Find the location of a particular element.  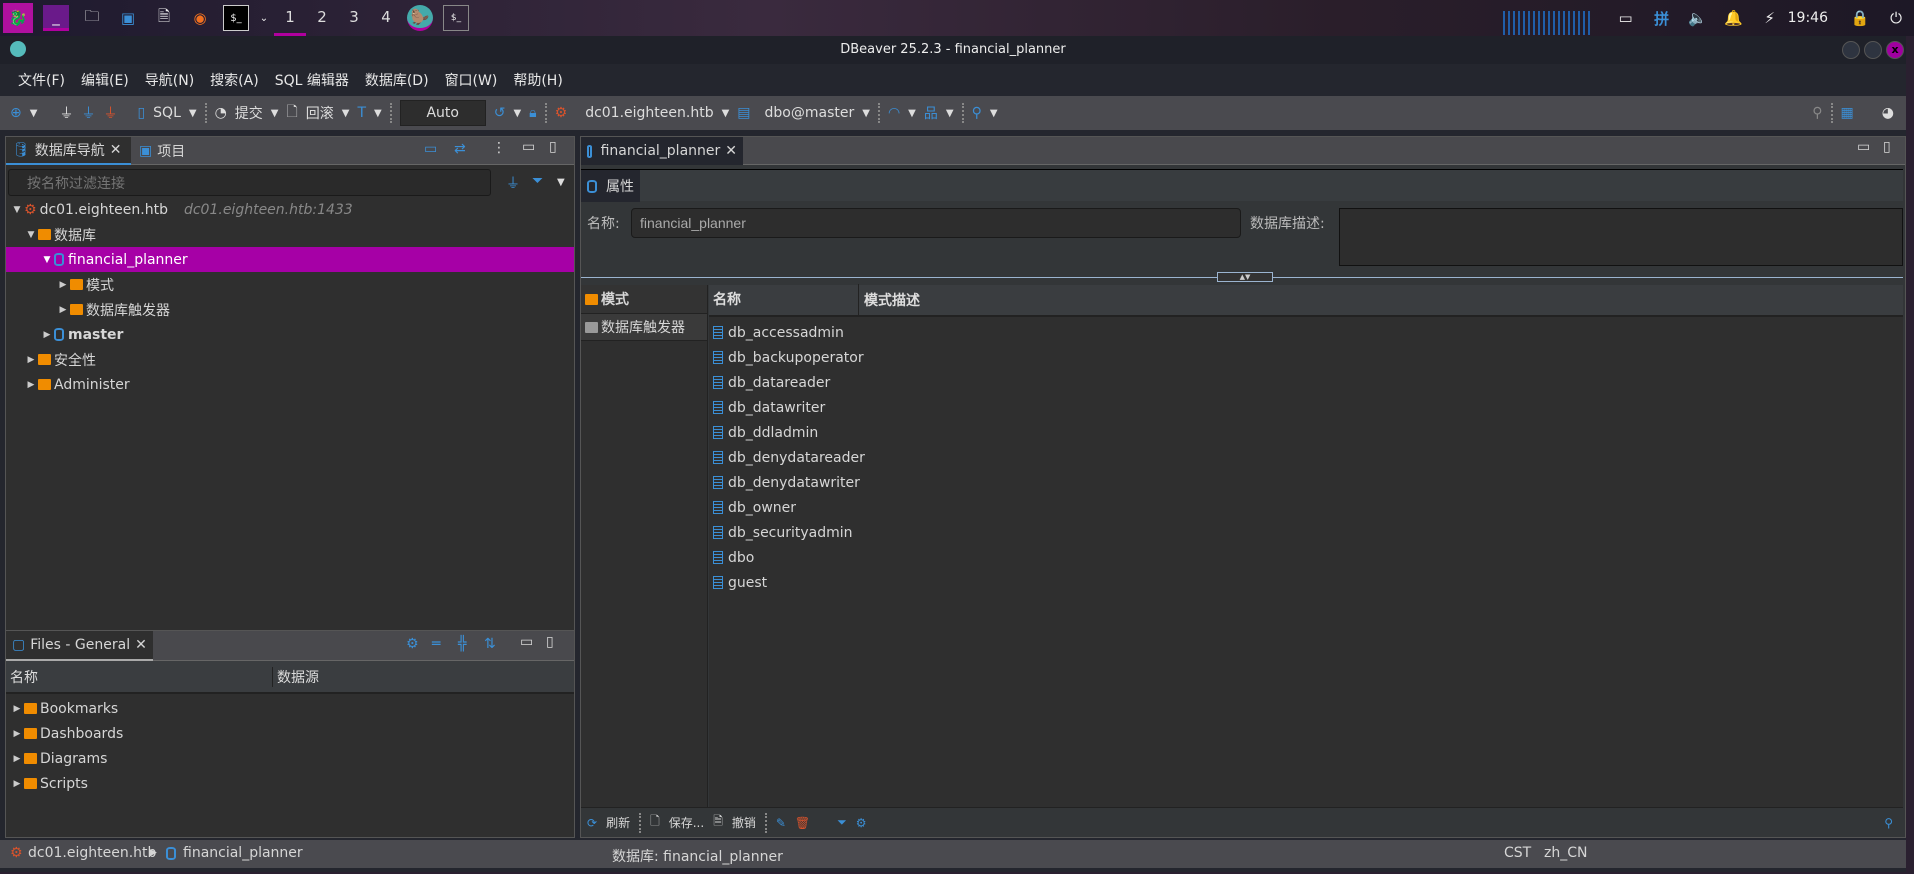

database-description-field is located at coordinates (1621, 237).